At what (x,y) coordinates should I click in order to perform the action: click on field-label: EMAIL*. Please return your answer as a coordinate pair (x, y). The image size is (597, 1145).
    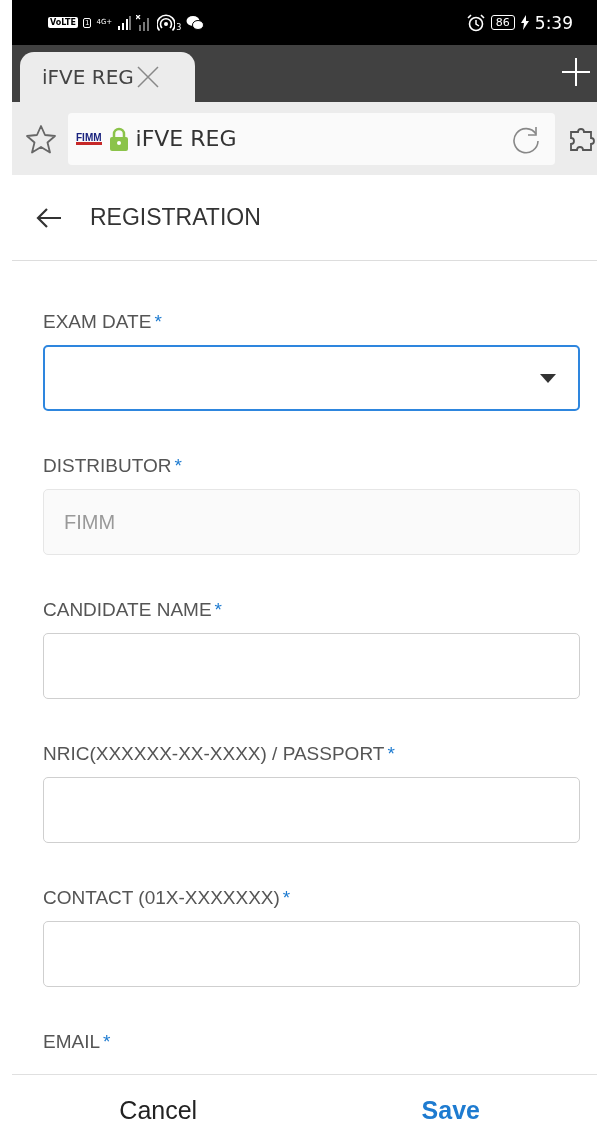
    Looking at the image, I should click on (77, 1042).